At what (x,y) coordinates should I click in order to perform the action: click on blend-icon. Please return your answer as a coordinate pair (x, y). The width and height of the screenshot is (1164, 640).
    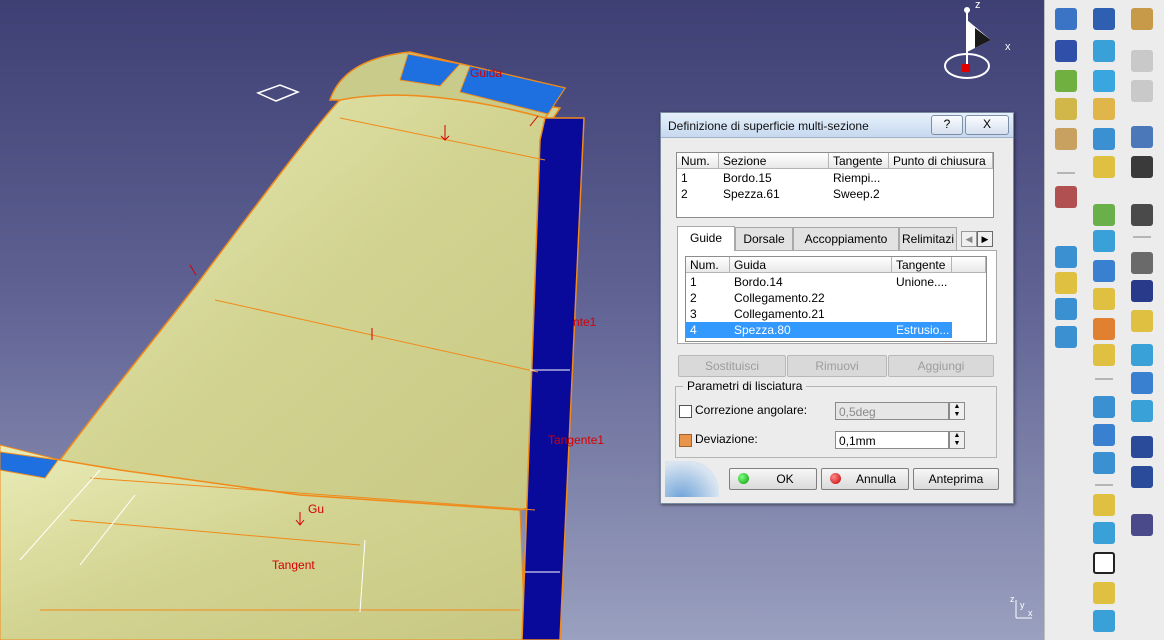
    Looking at the image, I should click on (1104, 241).